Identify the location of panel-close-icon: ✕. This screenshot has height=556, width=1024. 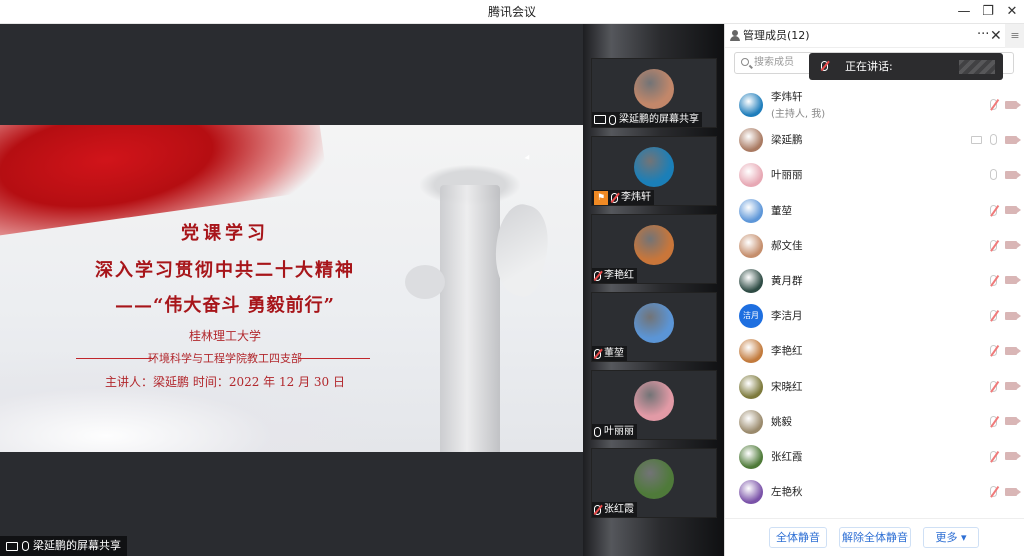
(996, 36).